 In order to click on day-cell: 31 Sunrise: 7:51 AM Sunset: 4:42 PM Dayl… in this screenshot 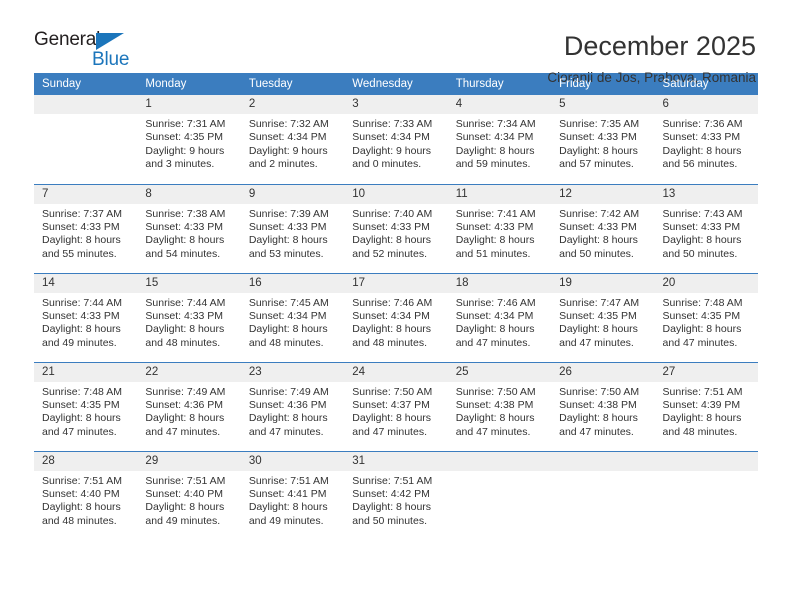, I will do `click(396, 495)`.